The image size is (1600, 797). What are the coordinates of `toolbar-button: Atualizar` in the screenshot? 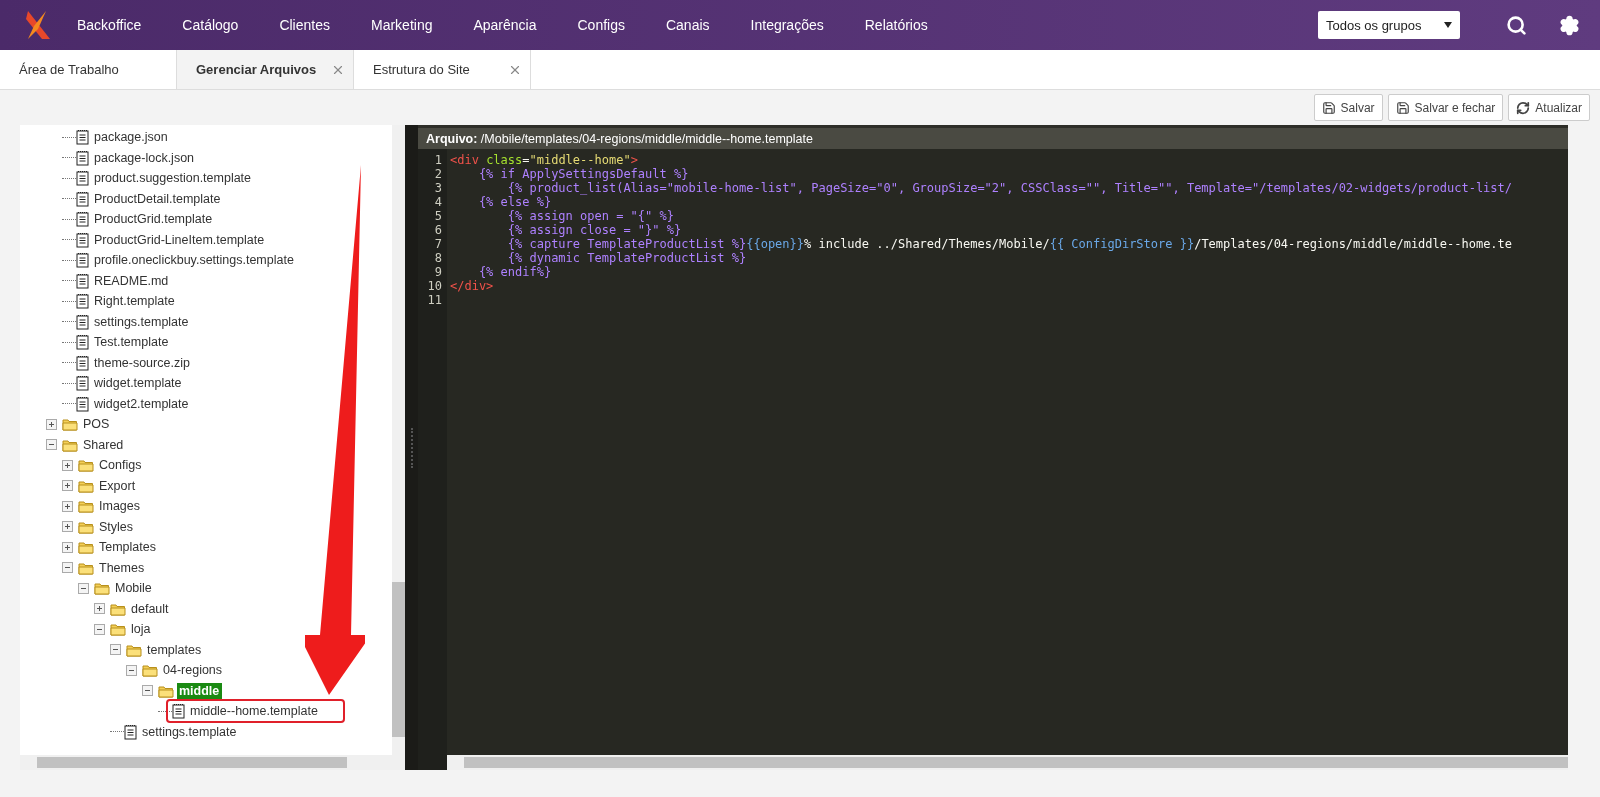 It's located at (1549, 107).